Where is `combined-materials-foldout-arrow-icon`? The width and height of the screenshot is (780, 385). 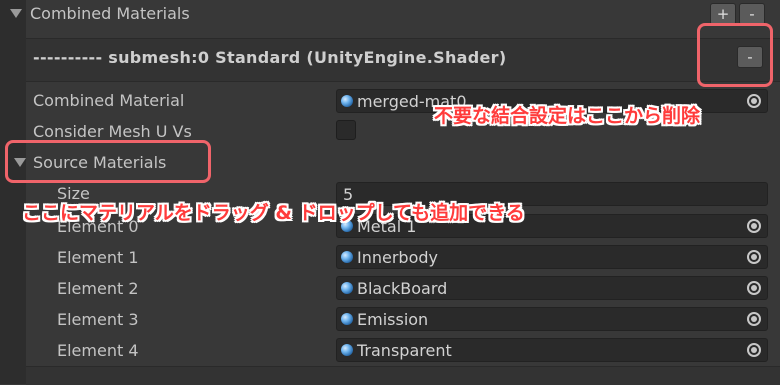
combined-materials-foldout-arrow-icon is located at coordinates (16, 13).